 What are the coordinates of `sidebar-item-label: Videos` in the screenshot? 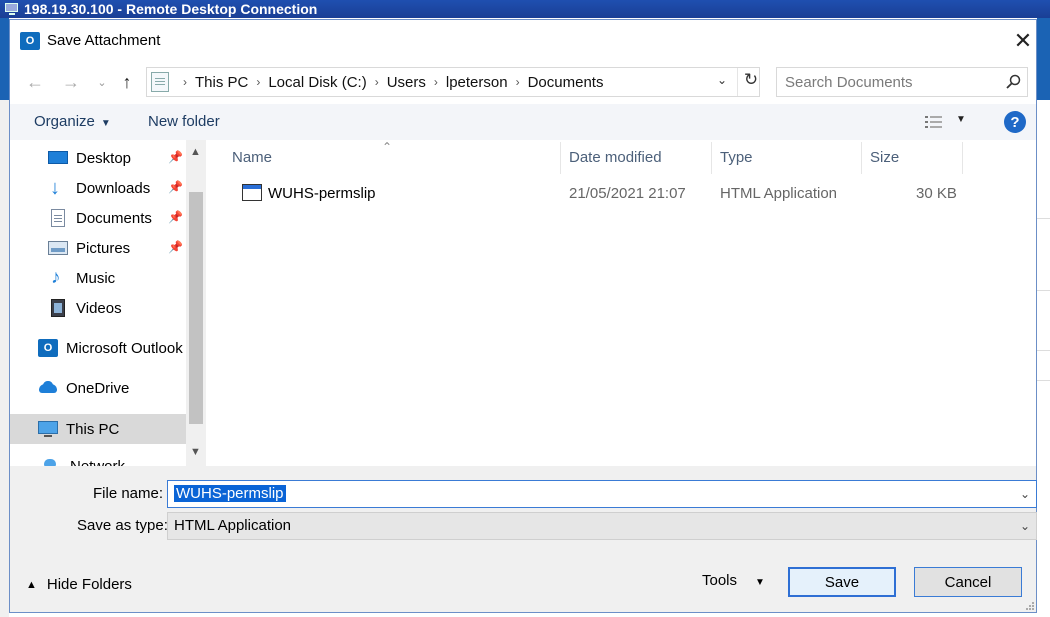 It's located at (99, 308).